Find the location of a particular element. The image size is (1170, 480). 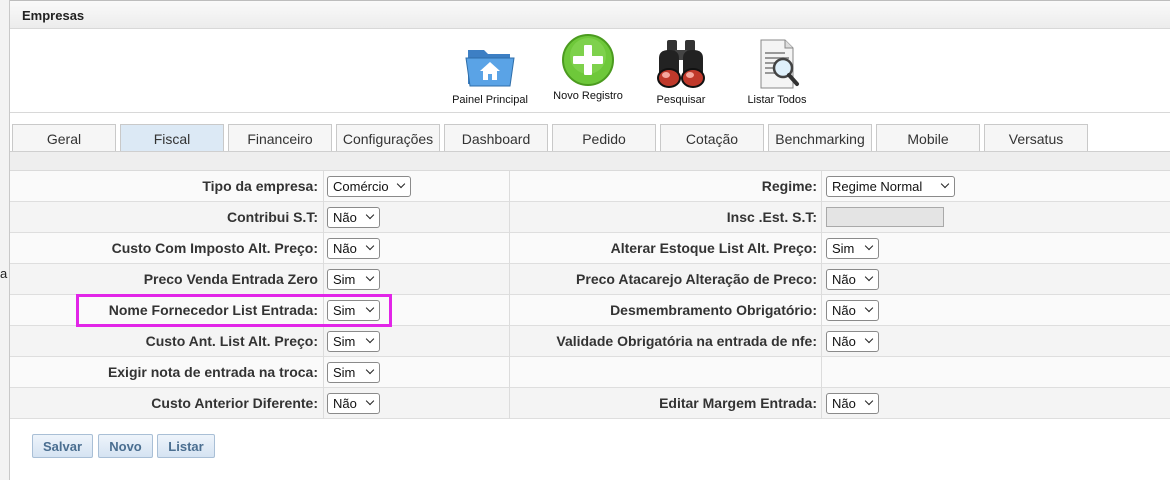

left-gutter: a is located at coordinates (5, 240).